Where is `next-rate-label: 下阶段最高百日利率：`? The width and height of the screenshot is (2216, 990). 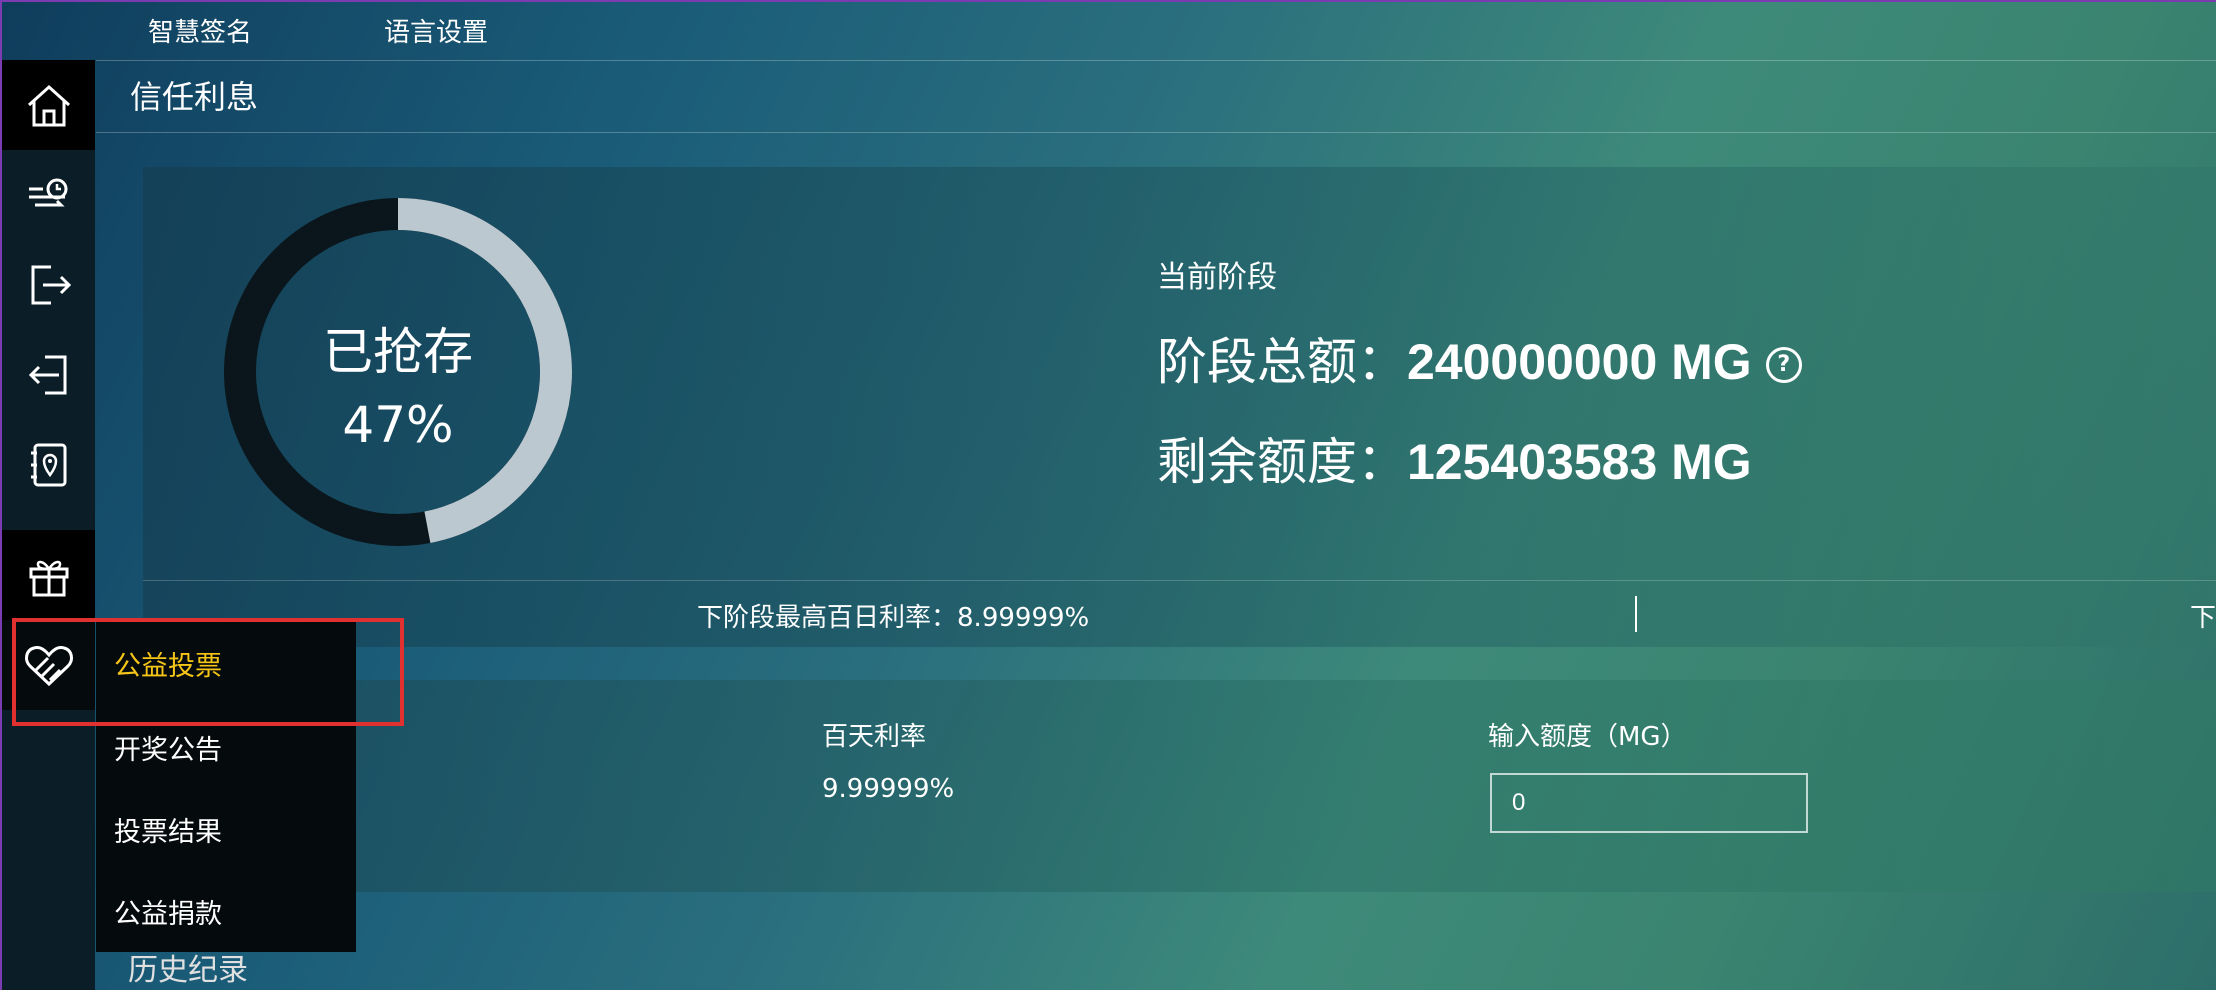 next-rate-label: 下阶段最高百日利率： is located at coordinates (827, 618).